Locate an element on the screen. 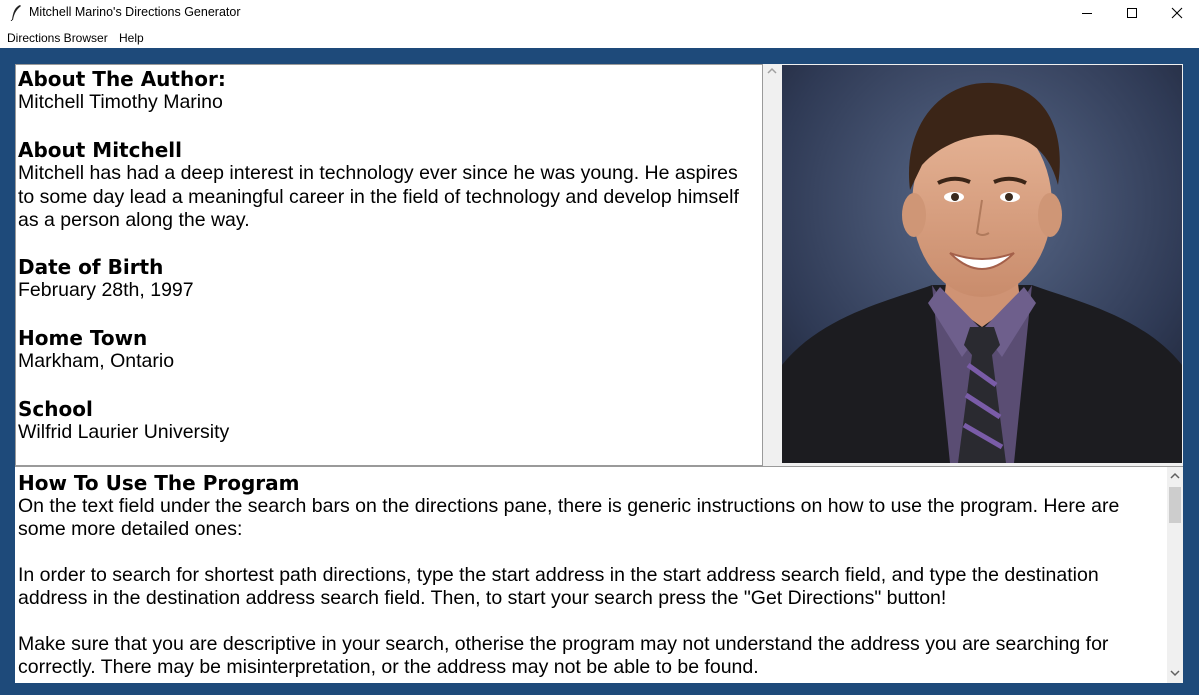 This screenshot has width=1199, height=695. scroll-down-arrow-icon is located at coordinates (1175, 673).